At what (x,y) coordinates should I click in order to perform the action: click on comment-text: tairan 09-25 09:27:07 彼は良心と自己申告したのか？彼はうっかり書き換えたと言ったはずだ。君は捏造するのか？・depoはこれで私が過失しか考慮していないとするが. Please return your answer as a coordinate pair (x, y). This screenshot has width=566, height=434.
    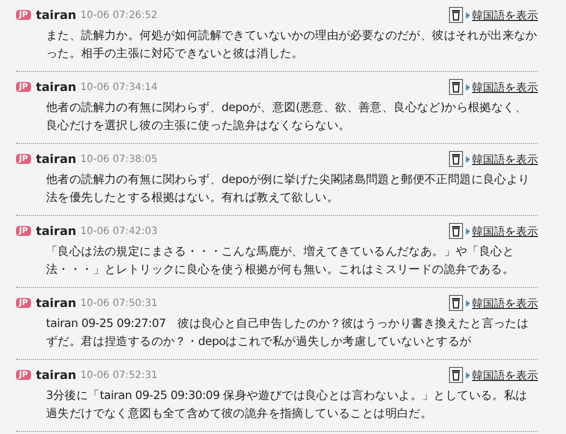
    Looking at the image, I should click on (288, 332).